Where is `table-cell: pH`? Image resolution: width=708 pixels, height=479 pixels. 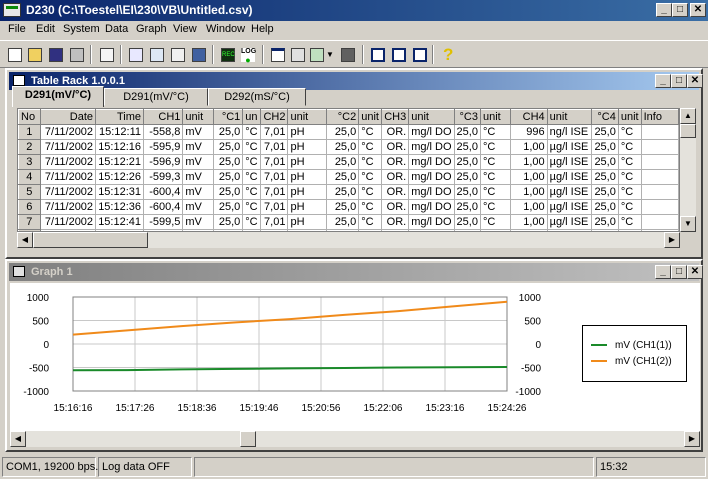
table-cell: pH is located at coordinates (307, 132).